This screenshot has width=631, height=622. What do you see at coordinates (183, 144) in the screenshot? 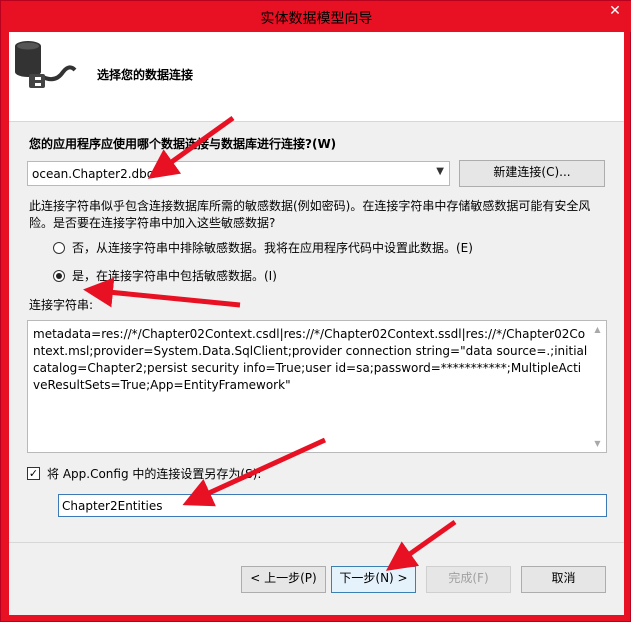
I see `connection-question: 您的应用程序应使用哪个数据连接与数据库进行连接?(W)` at bounding box center [183, 144].